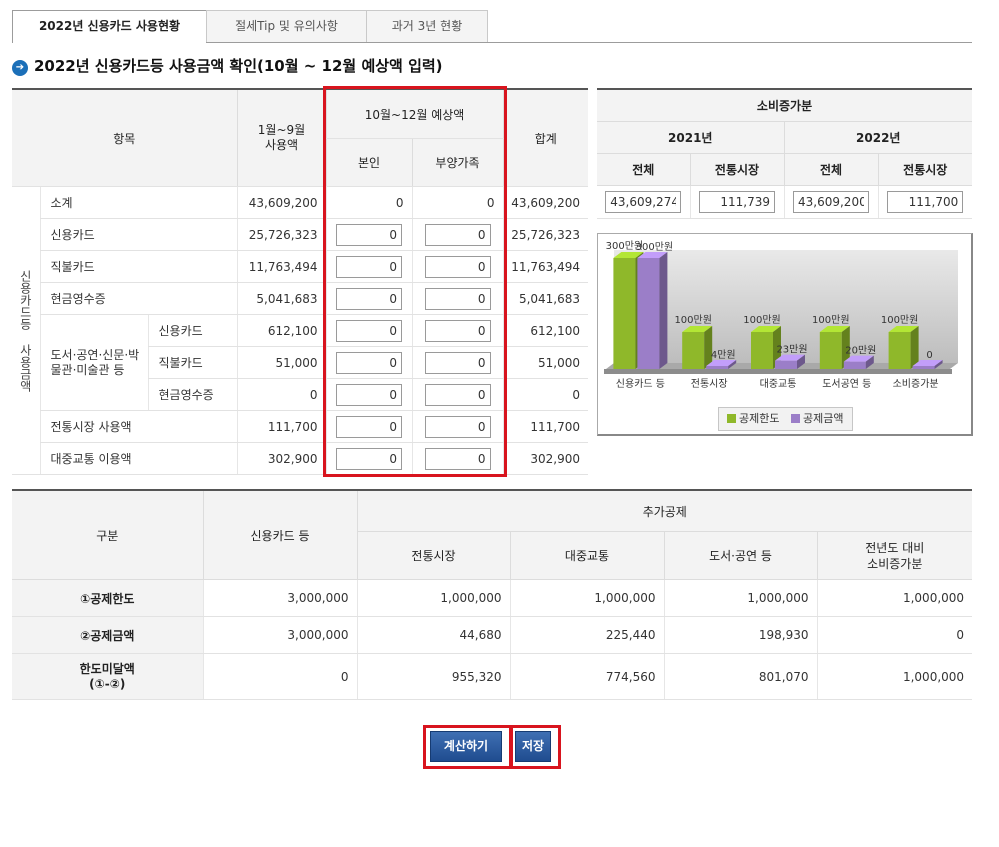  I want to click on jan-sep-value: 43,609,200, so click(281, 202).